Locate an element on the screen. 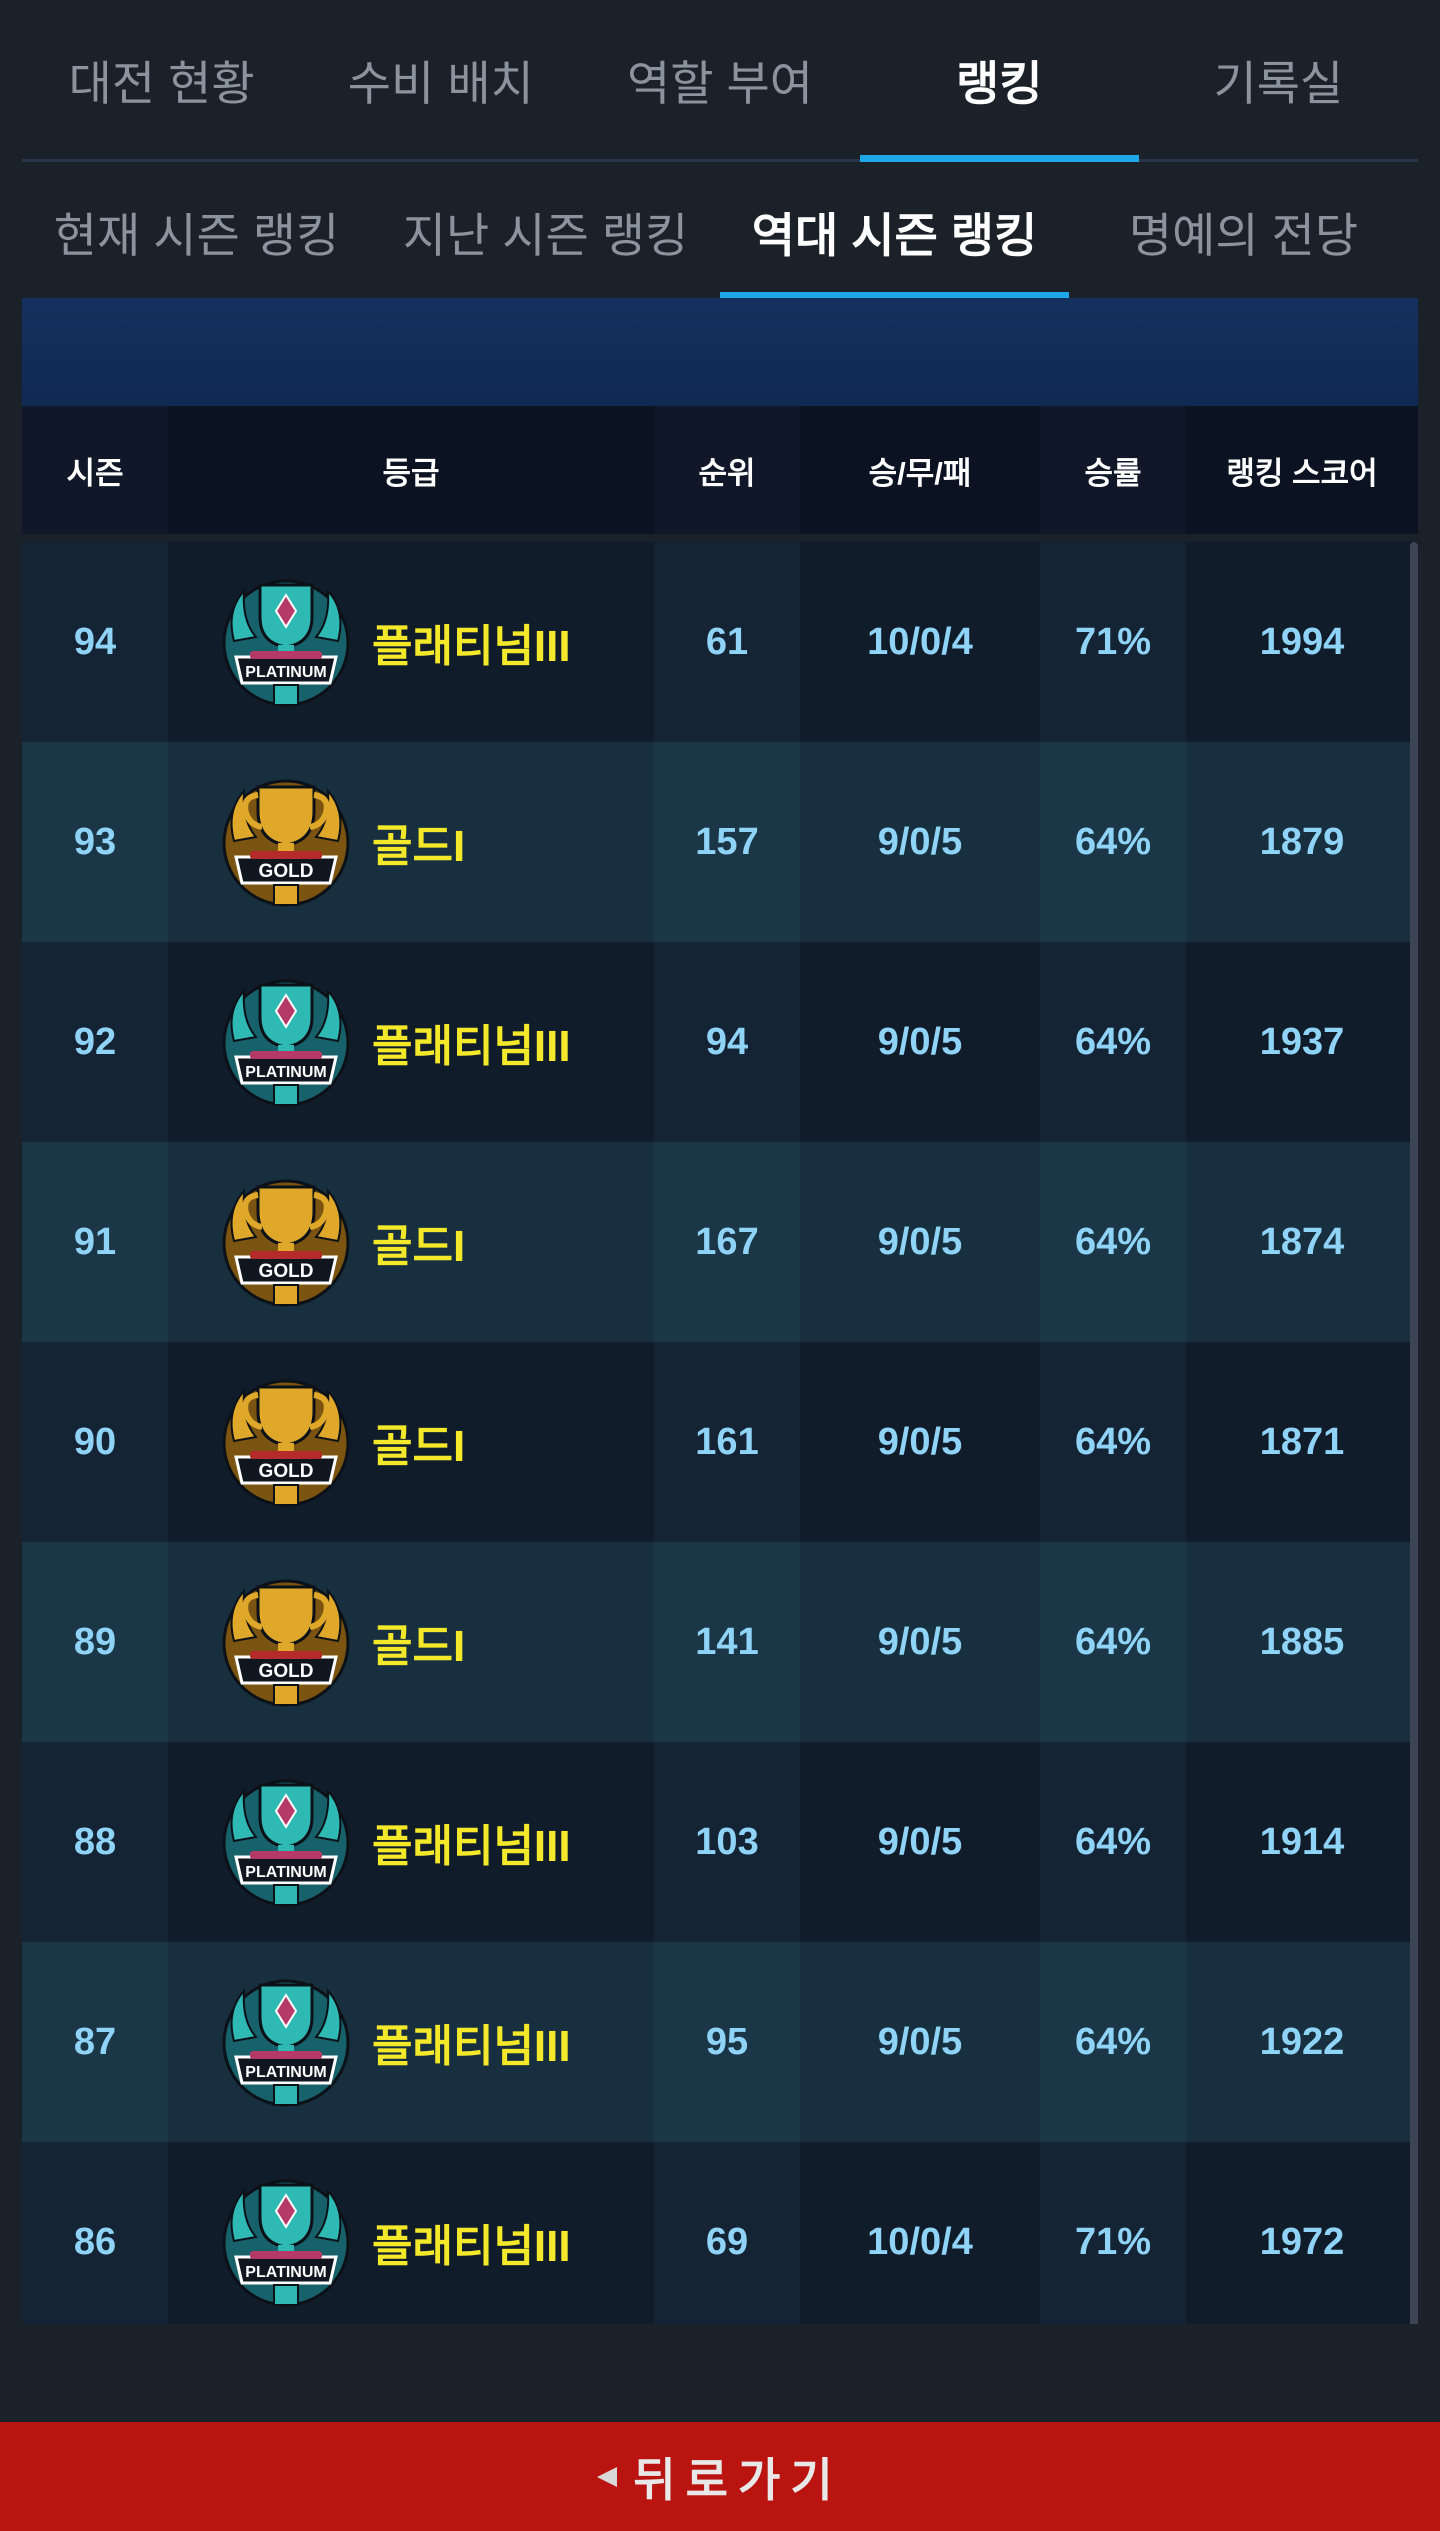  table-row: 86 PLATINUM 플래티넘III 69 10/0/4 71% 1972 is located at coordinates (720, 2233).